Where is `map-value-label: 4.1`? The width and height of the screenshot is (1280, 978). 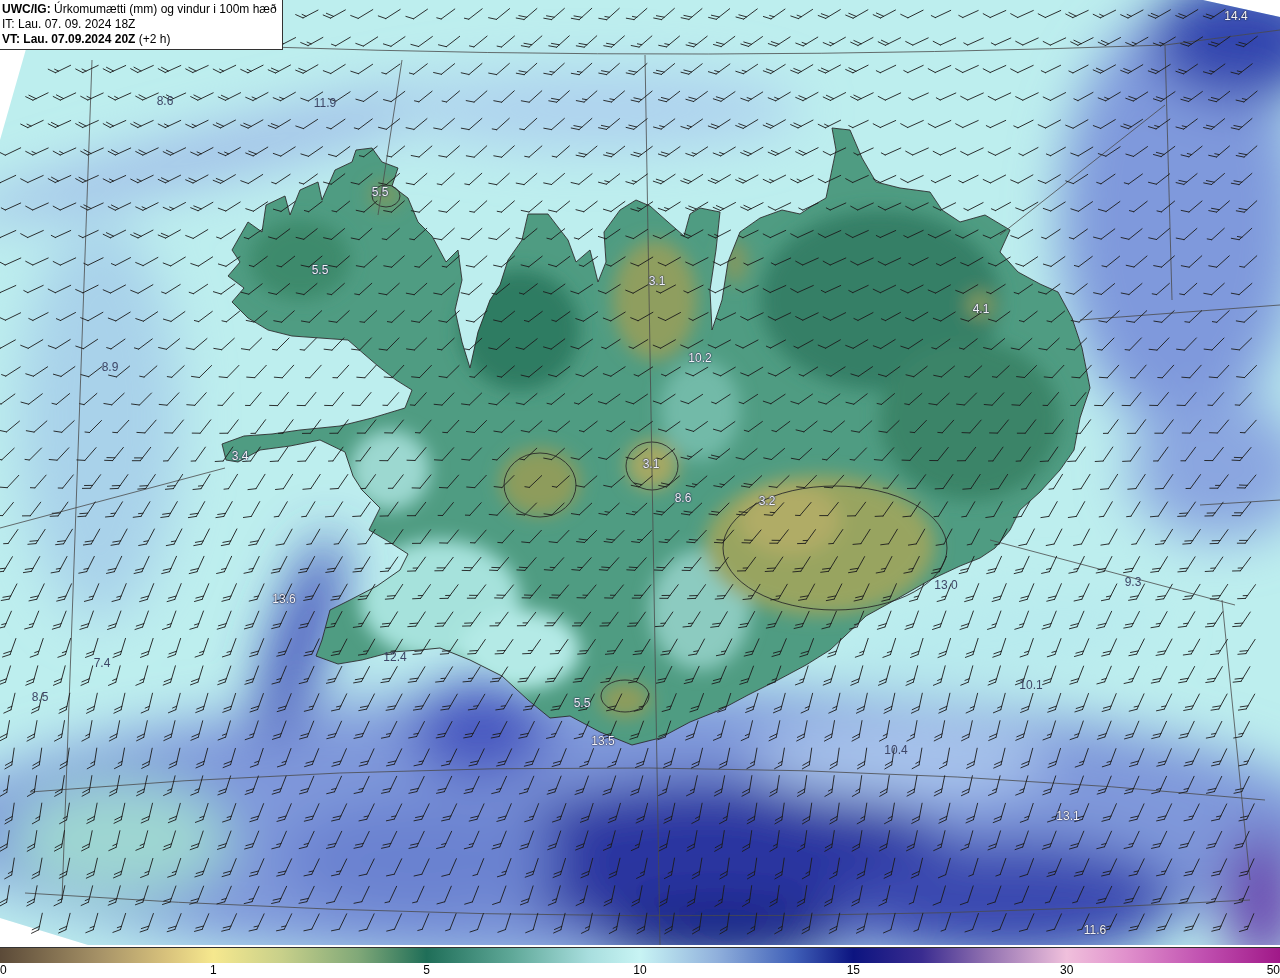 map-value-label: 4.1 is located at coordinates (981, 309).